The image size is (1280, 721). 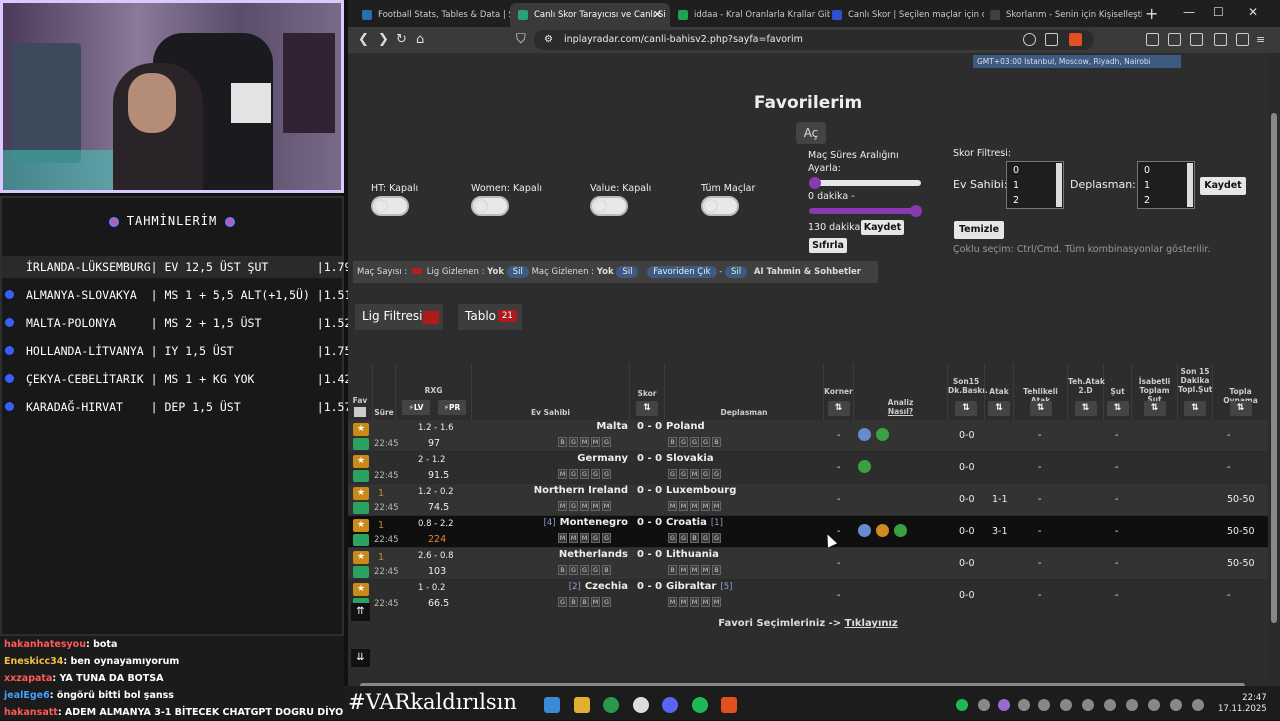 What do you see at coordinates (865, 211) in the screenshot?
I see `duration-max-slider` at bounding box center [865, 211].